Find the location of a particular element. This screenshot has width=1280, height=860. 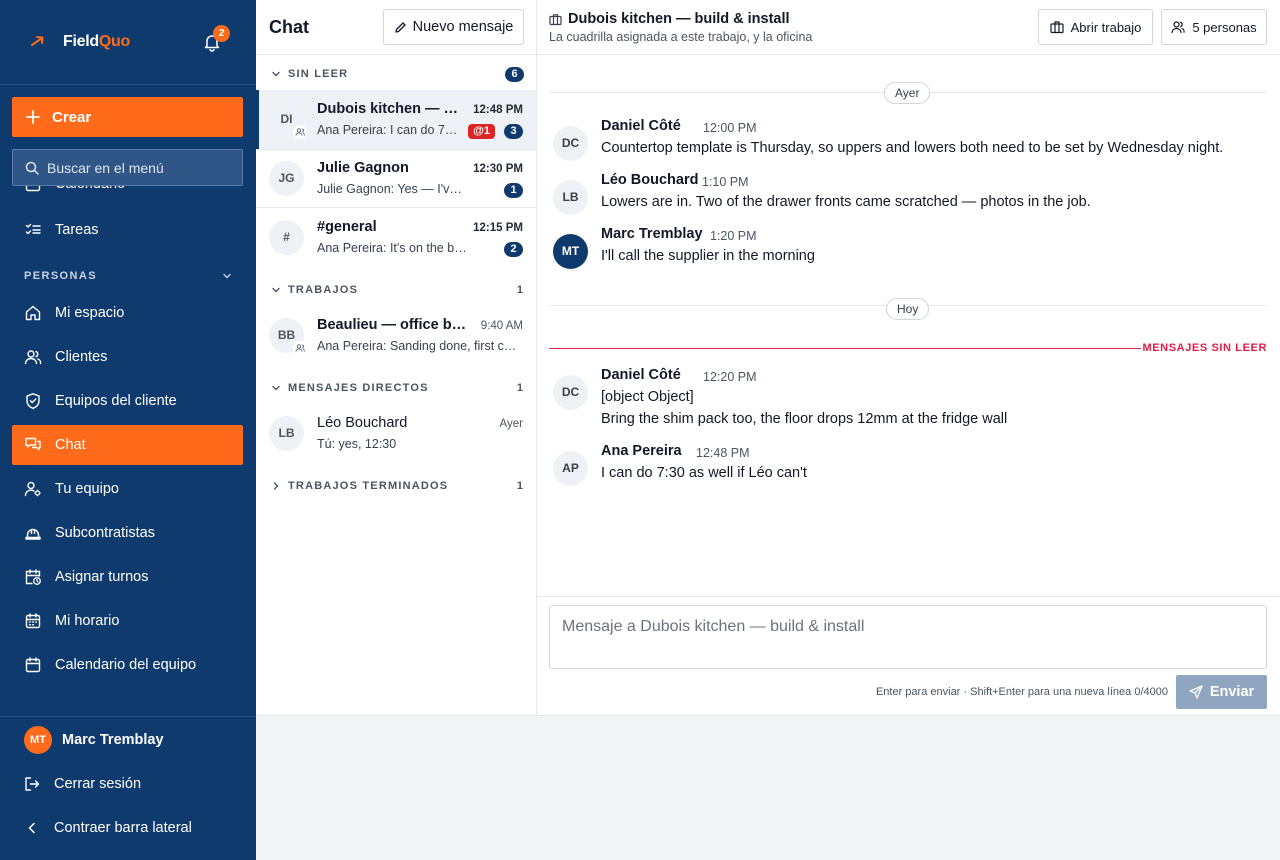

logout-button: Cerrar sesión is located at coordinates (82, 784).